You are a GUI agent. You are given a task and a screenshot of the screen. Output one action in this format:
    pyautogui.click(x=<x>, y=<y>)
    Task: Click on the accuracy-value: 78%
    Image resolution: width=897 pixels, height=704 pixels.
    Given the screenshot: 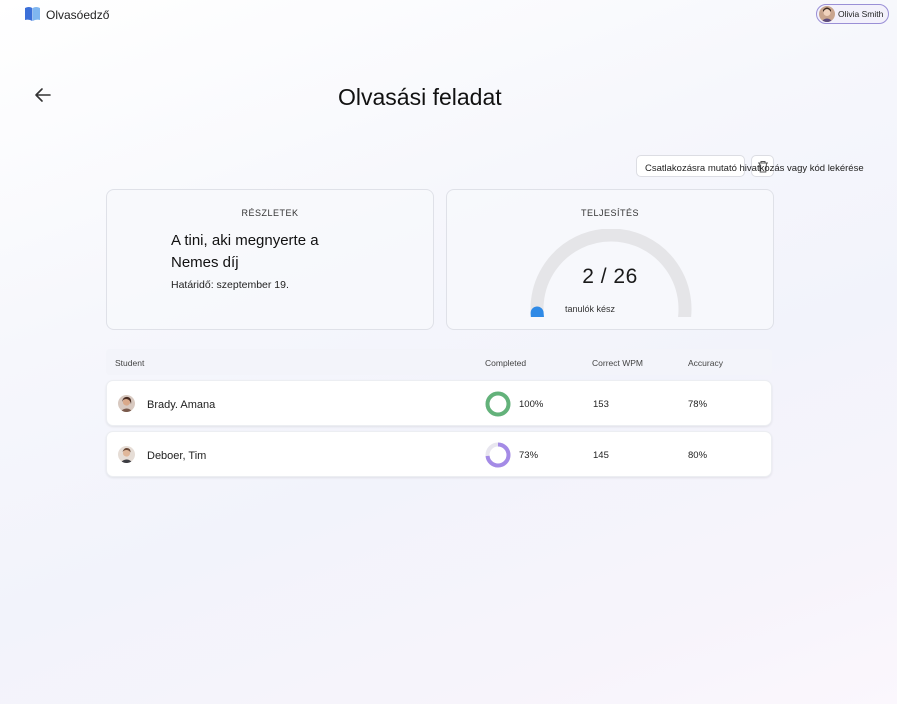 What is the action you would take?
    pyautogui.click(x=698, y=404)
    